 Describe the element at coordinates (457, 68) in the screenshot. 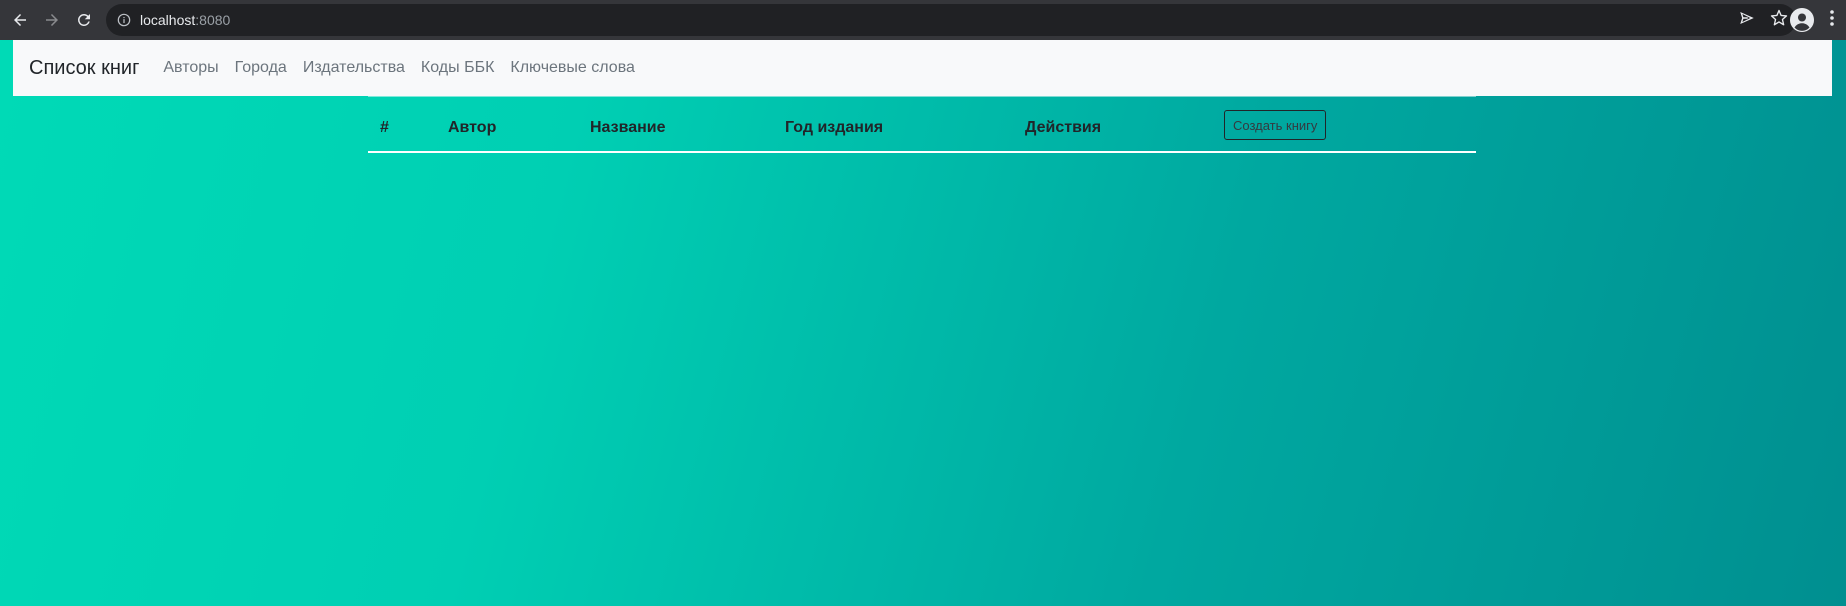

I see `nav-link-bbk-codes: Коды ББК` at that location.